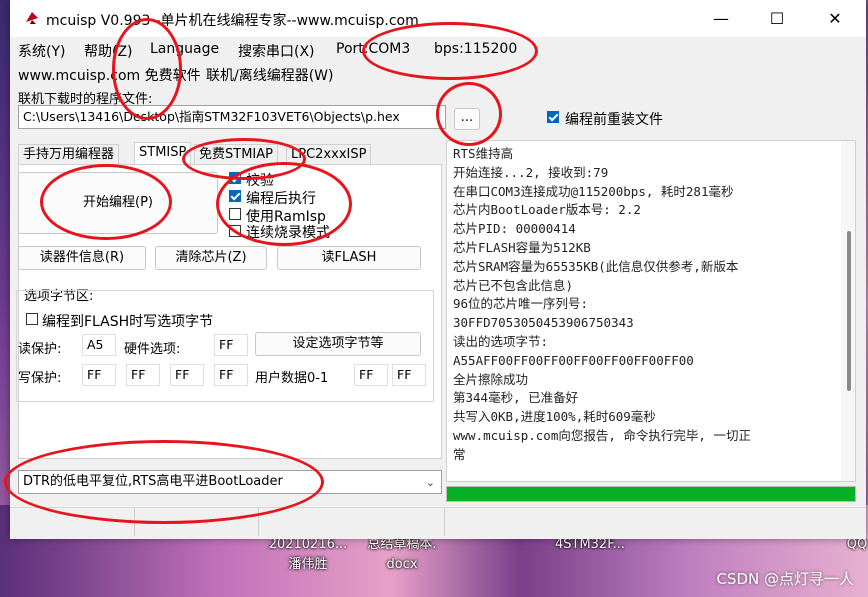  I want to click on user-data-field-1: FF, so click(371, 375).